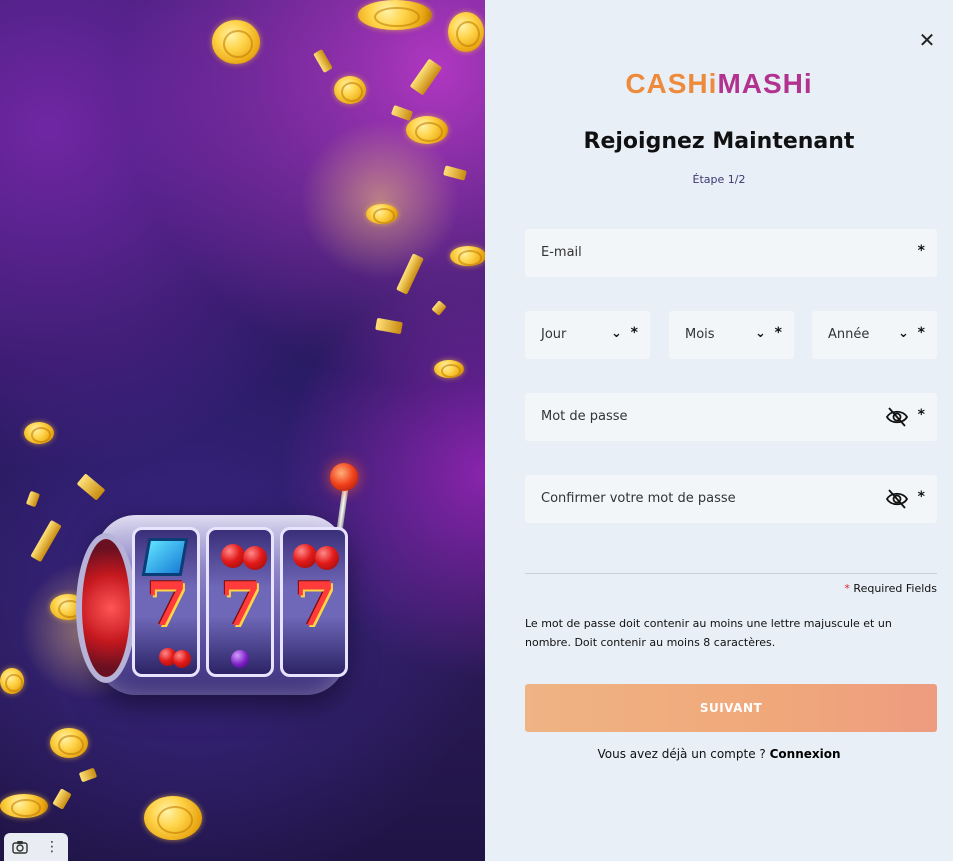 Image resolution: width=953 pixels, height=861 pixels. I want to click on password-field: Mot de passe *, so click(731, 417).